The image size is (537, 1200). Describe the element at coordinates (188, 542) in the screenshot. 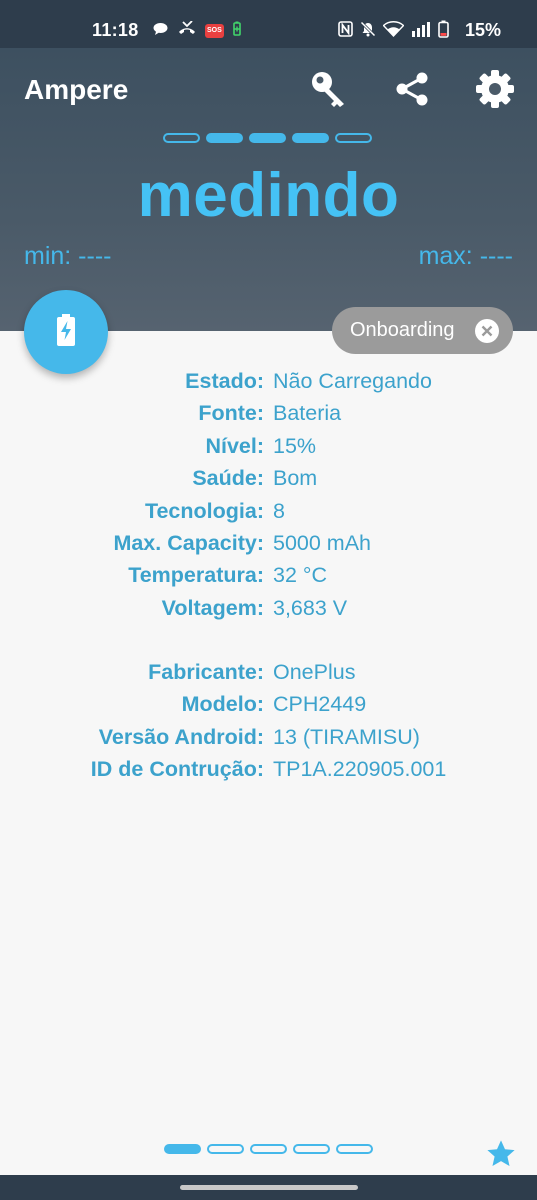

I see `info-label: Max. Capacity:` at that location.